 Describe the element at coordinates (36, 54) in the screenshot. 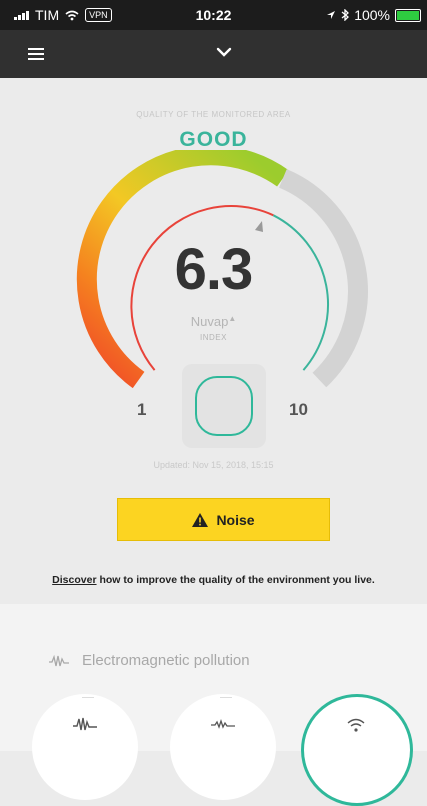

I see `hamburger-icon` at that location.